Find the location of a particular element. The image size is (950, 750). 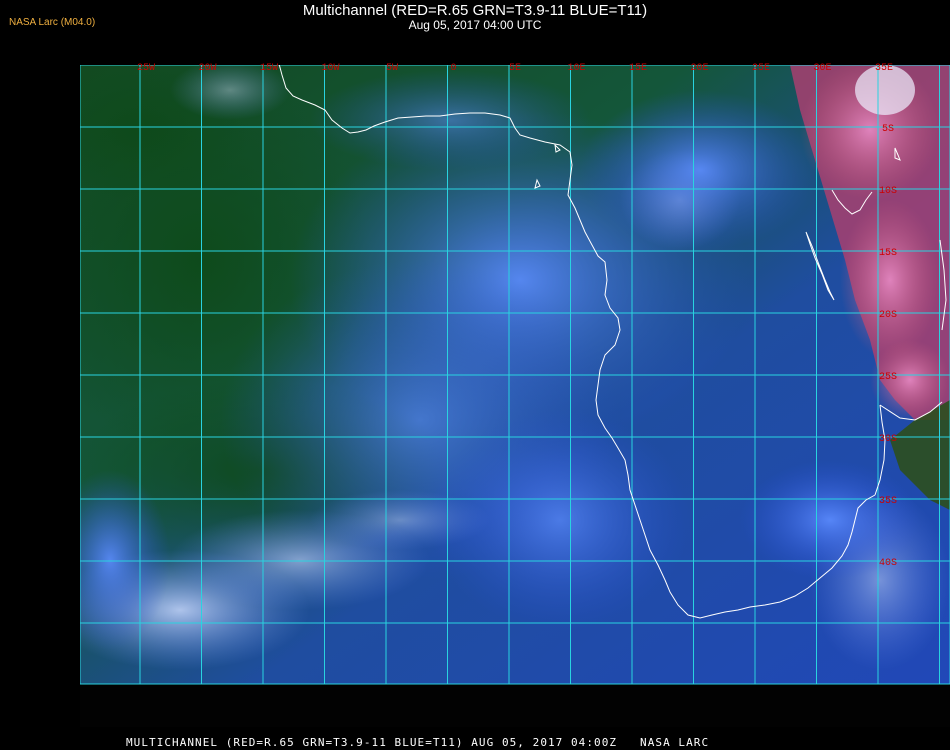

longitude-label: 5E is located at coordinates (515, 68).